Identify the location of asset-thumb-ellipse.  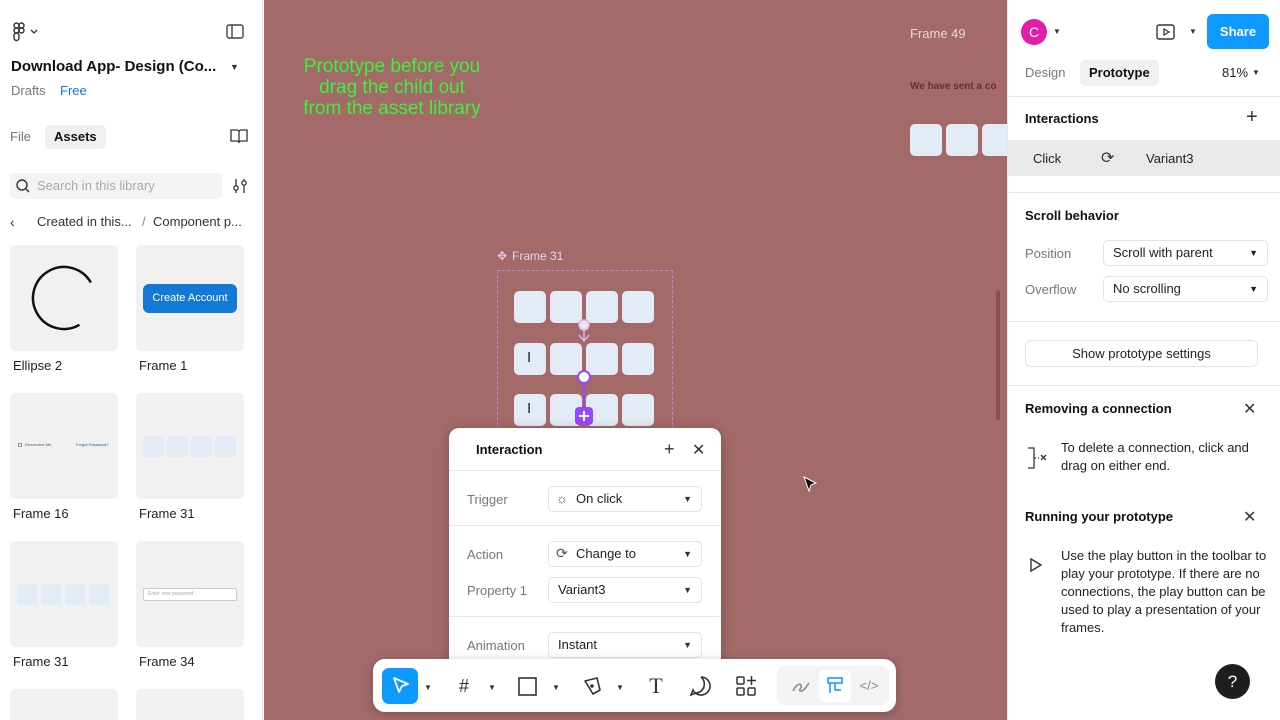
(64, 298).